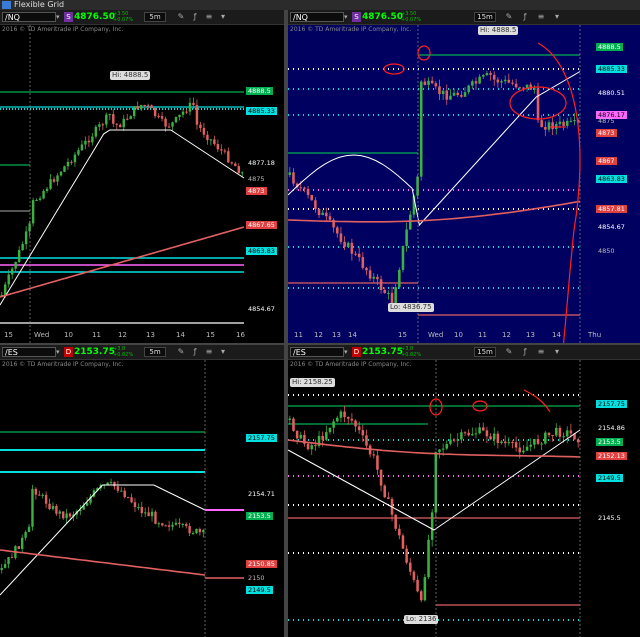 Image resolution: width=640 pixels, height=637 pixels. I want to click on time-axis-tick: Wed, so click(42, 335).